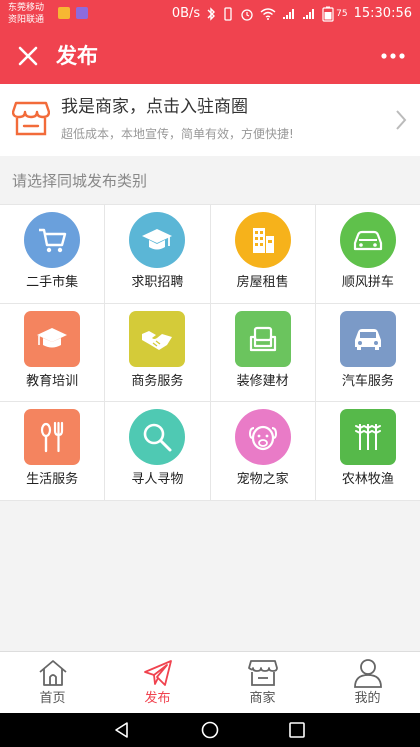  Describe the element at coordinates (328, 14) in the screenshot. I see `battery-icon` at that location.